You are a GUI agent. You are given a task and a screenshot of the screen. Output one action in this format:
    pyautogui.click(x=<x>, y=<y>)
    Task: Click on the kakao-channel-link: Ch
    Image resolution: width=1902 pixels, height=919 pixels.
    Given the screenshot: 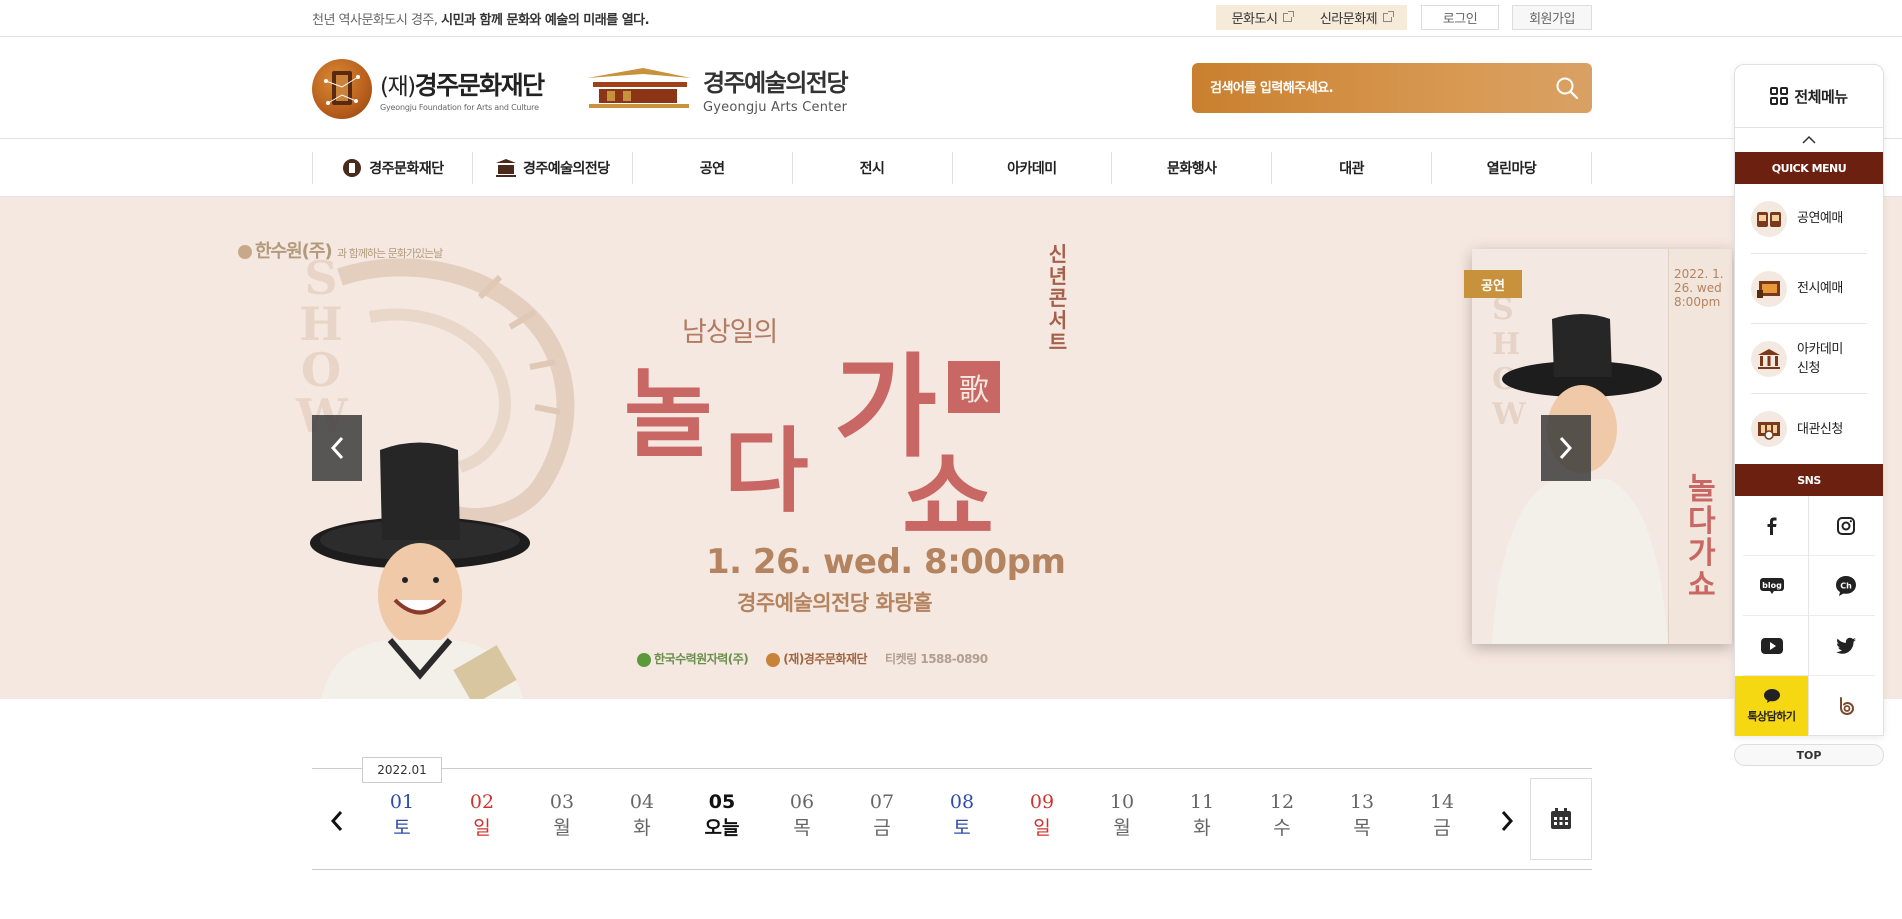 What is the action you would take?
    pyautogui.click(x=1846, y=586)
    